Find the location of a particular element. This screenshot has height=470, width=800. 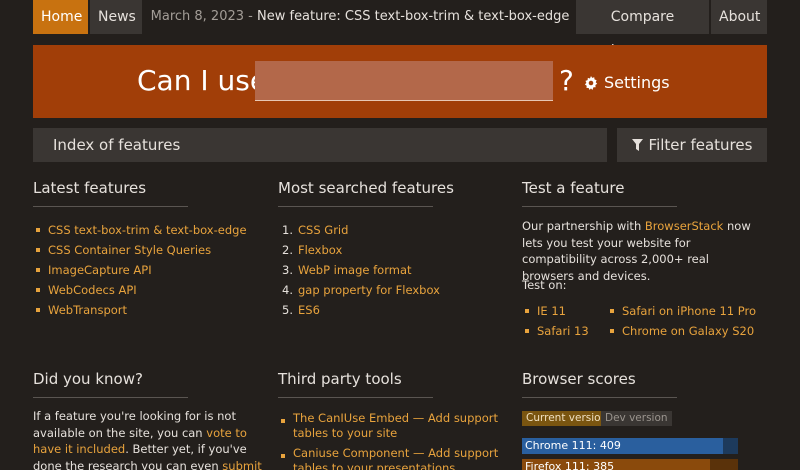

rank-number: 2. is located at coordinates (287, 250).